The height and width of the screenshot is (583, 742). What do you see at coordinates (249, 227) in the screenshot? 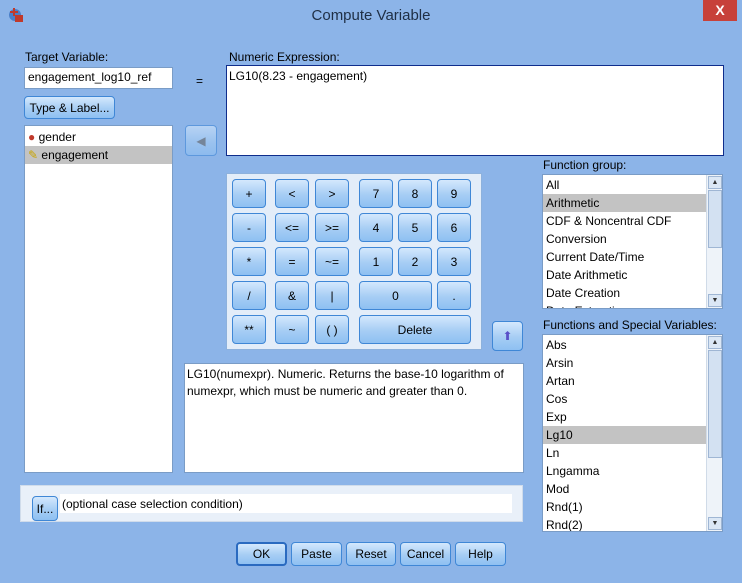
I see `keypad-key: -` at bounding box center [249, 227].